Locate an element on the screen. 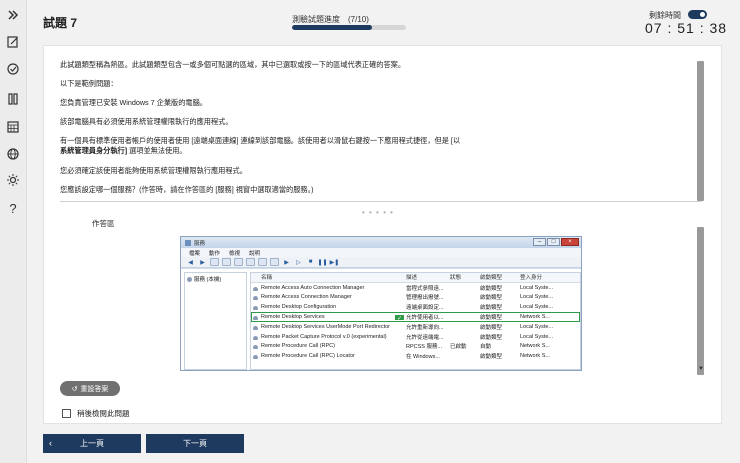 This screenshot has width=740, height=463. service-row is located at coordinates (415, 365).